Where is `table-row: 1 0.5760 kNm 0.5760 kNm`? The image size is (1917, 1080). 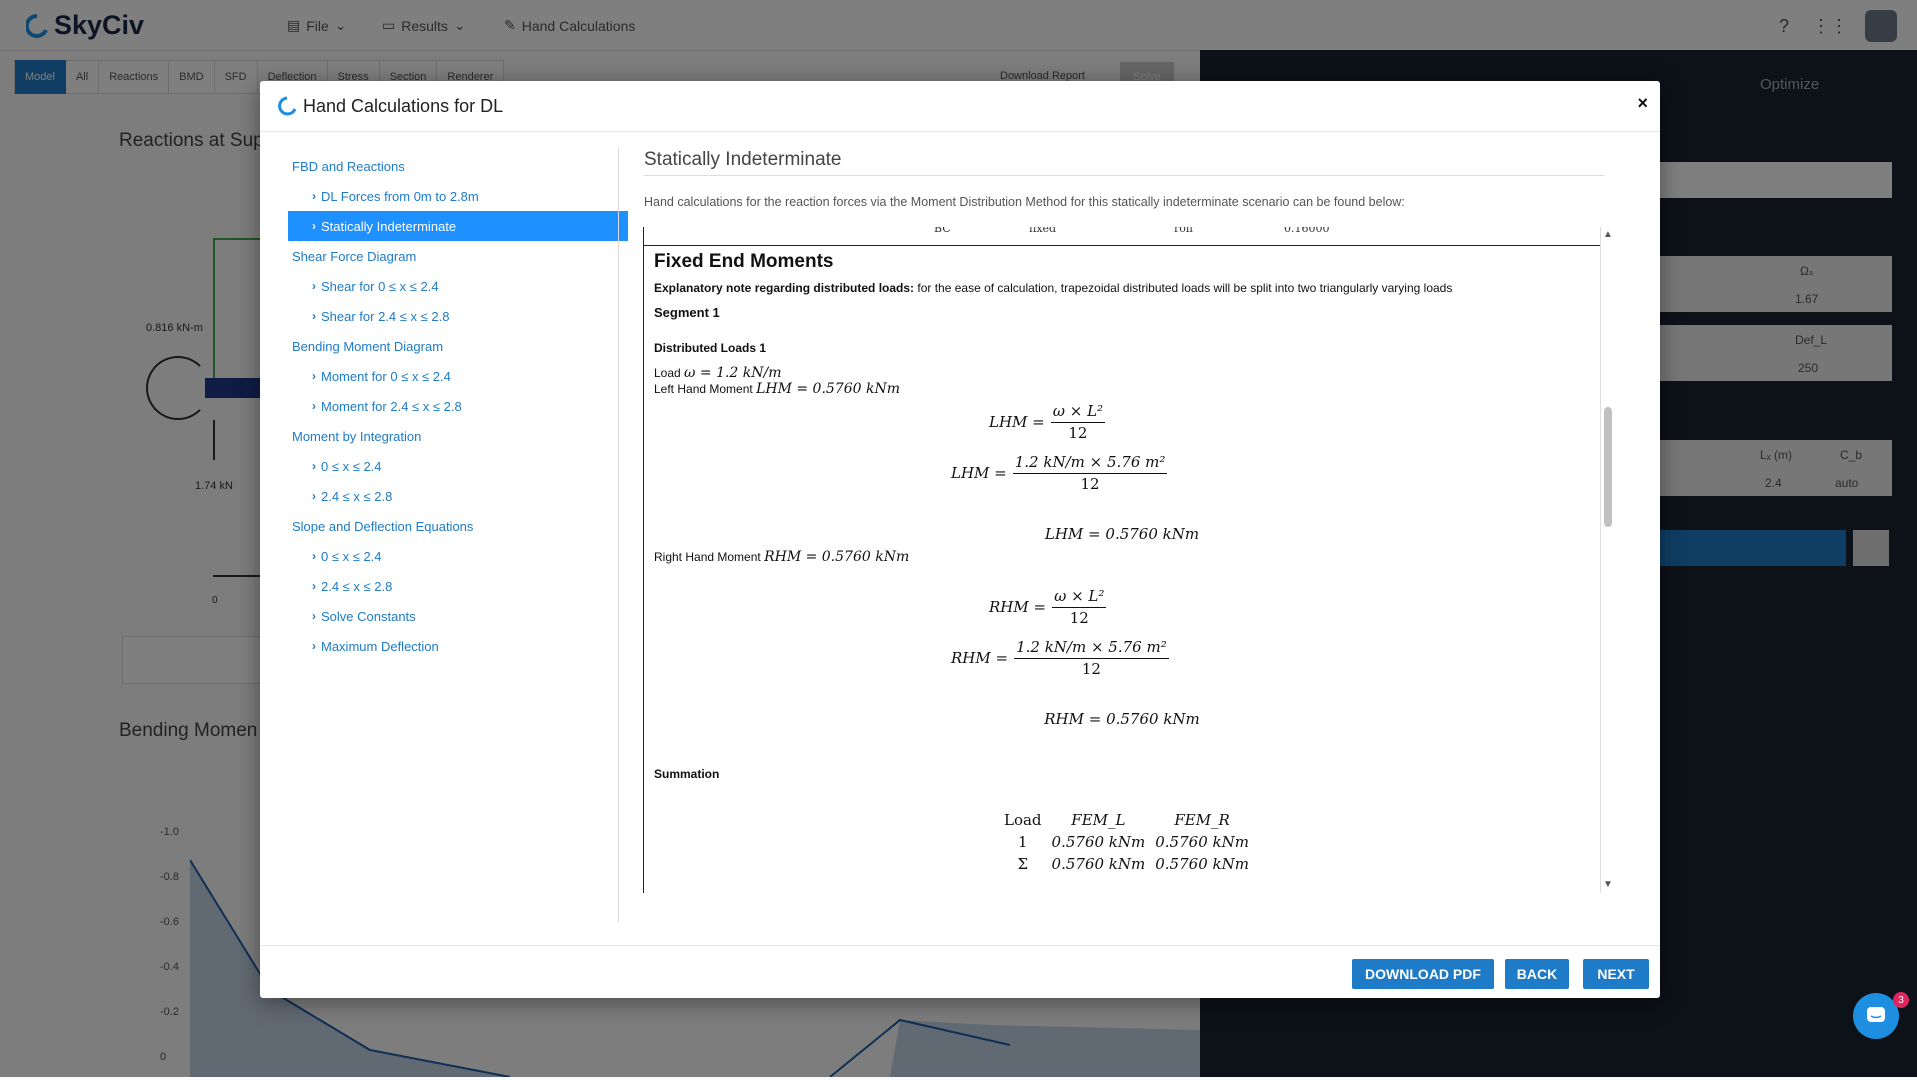
table-row: 1 0.5760 kNm 0.5760 kNm is located at coordinates (1126, 842).